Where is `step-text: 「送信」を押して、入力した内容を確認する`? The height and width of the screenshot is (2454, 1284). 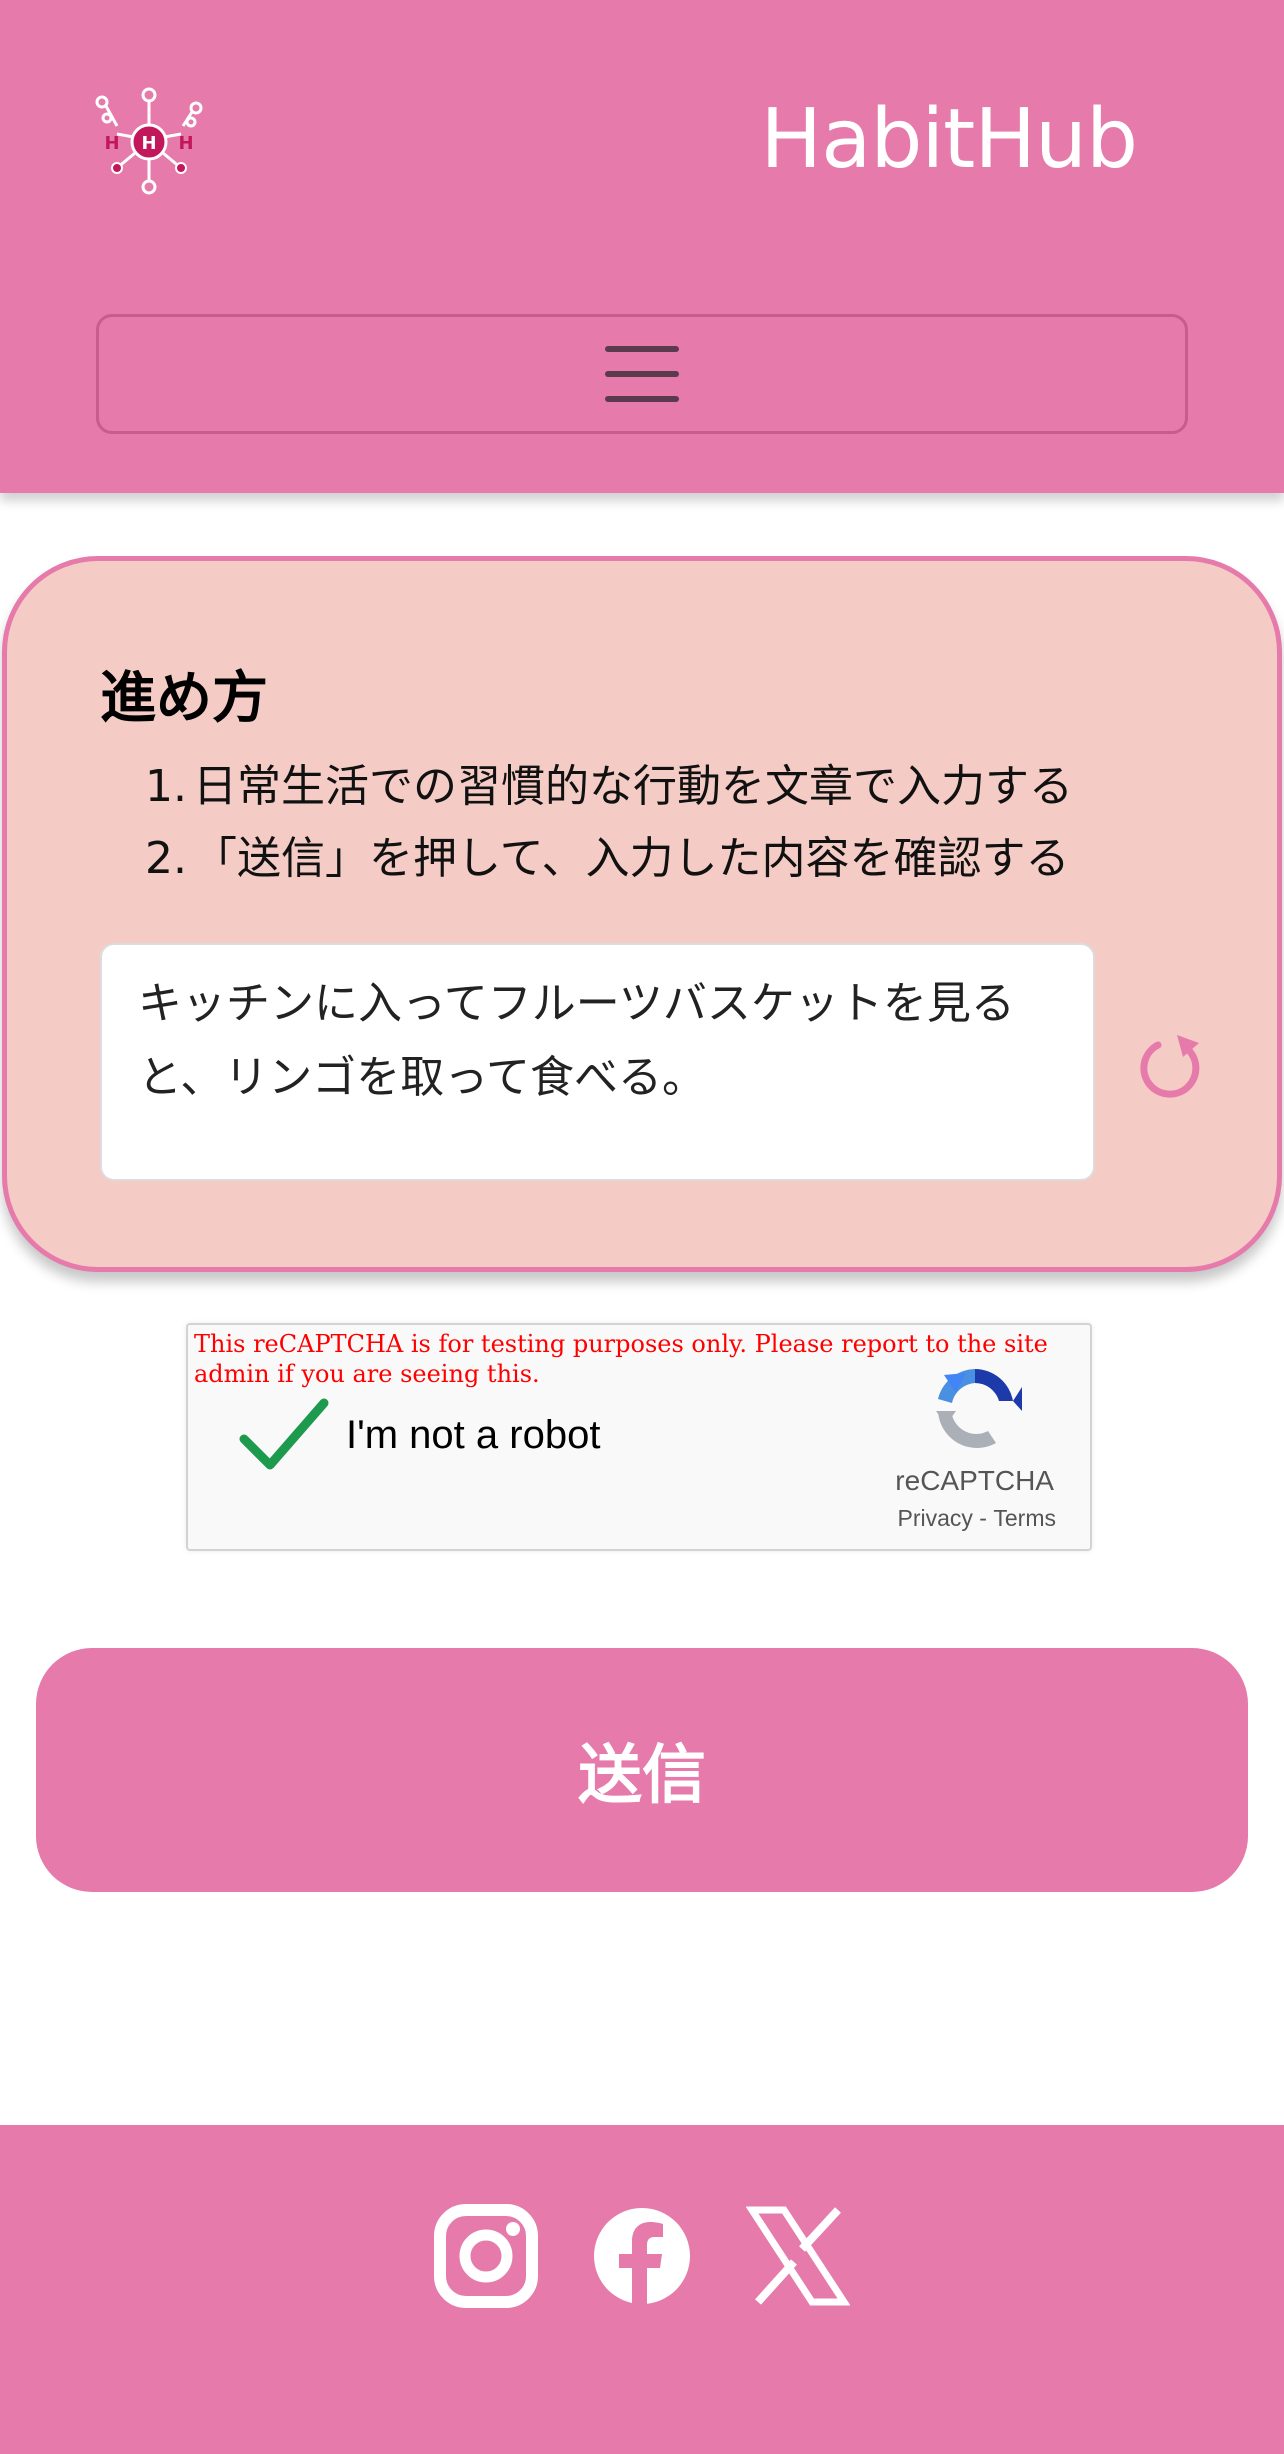 step-text: 「送信」を押して、入力した内容を確認する is located at coordinates (631, 858).